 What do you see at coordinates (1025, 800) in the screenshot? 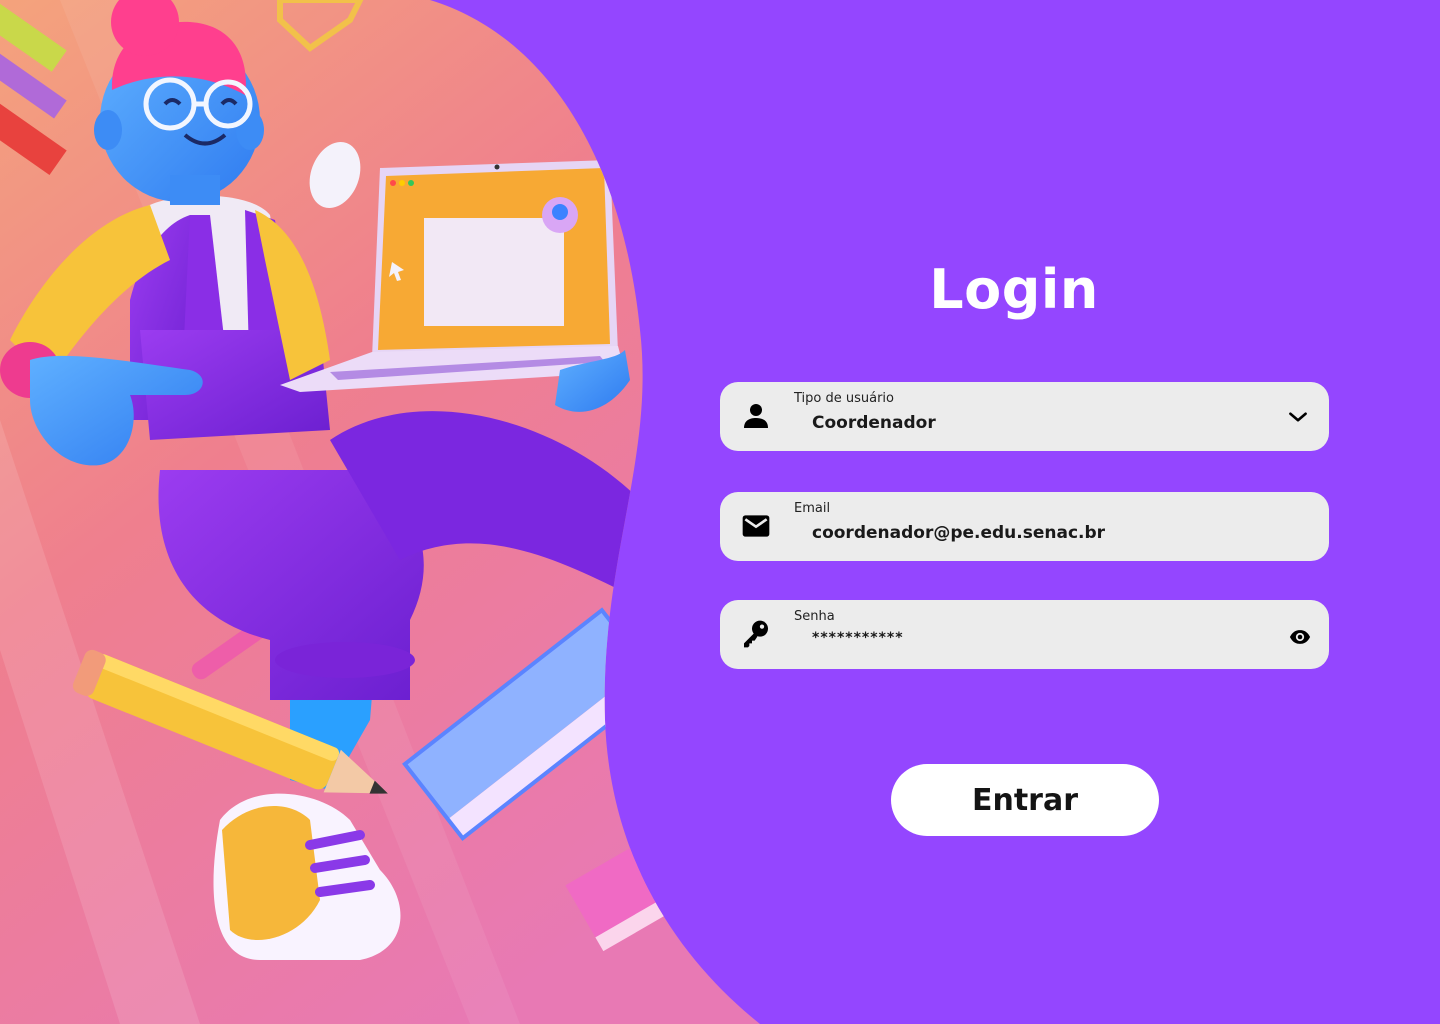
I see `submit-button: Entrar` at bounding box center [1025, 800].